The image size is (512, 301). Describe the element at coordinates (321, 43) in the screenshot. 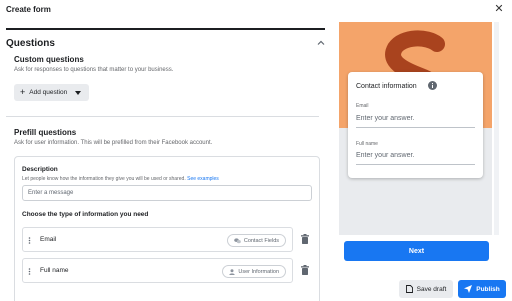

I see `chevron-up-icon` at that location.